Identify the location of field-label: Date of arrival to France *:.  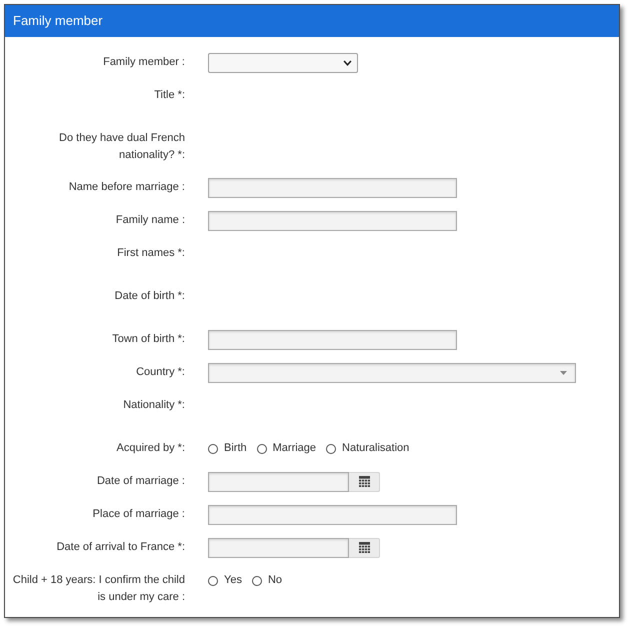
(120, 547).